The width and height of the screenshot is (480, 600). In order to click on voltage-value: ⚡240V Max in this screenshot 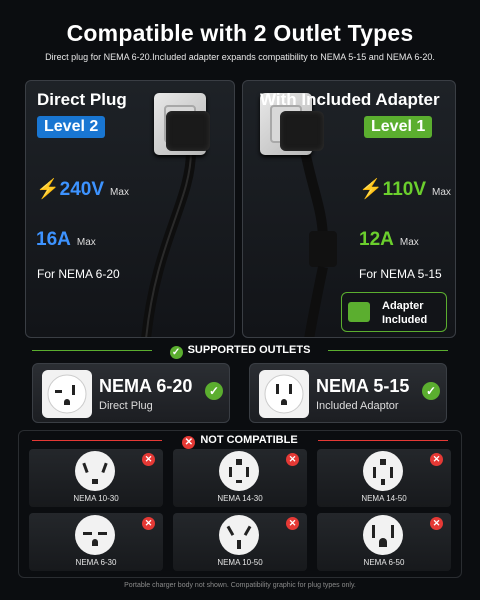, I will do `click(82, 189)`.